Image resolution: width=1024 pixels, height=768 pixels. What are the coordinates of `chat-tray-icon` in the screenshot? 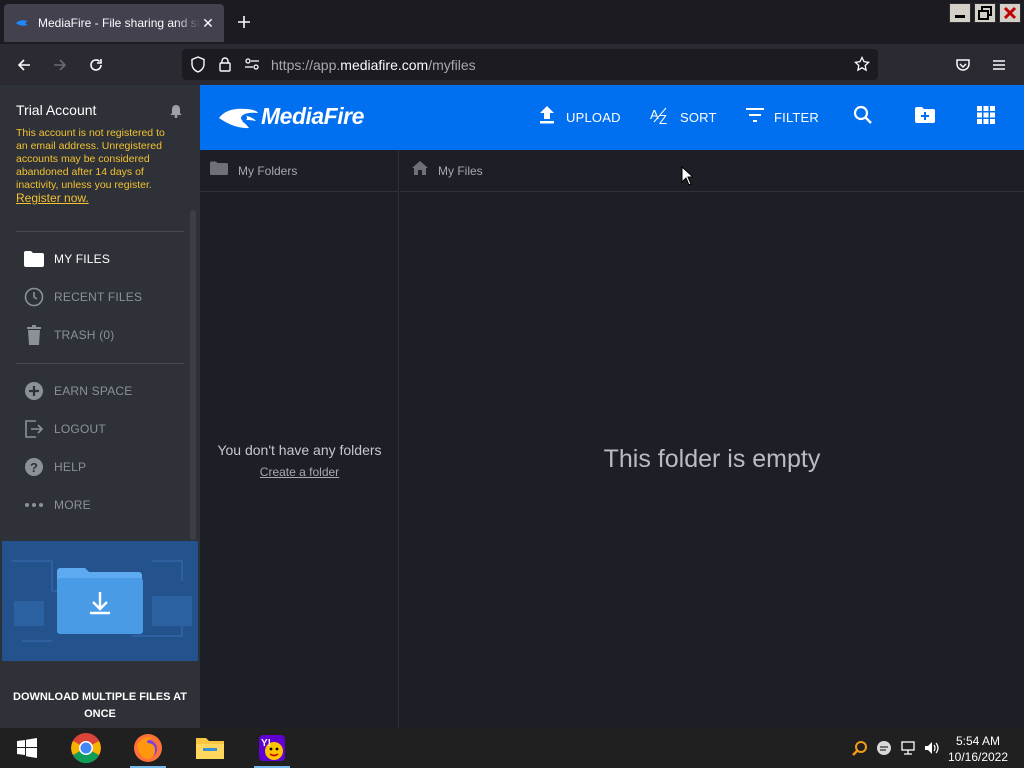 It's located at (884, 748).